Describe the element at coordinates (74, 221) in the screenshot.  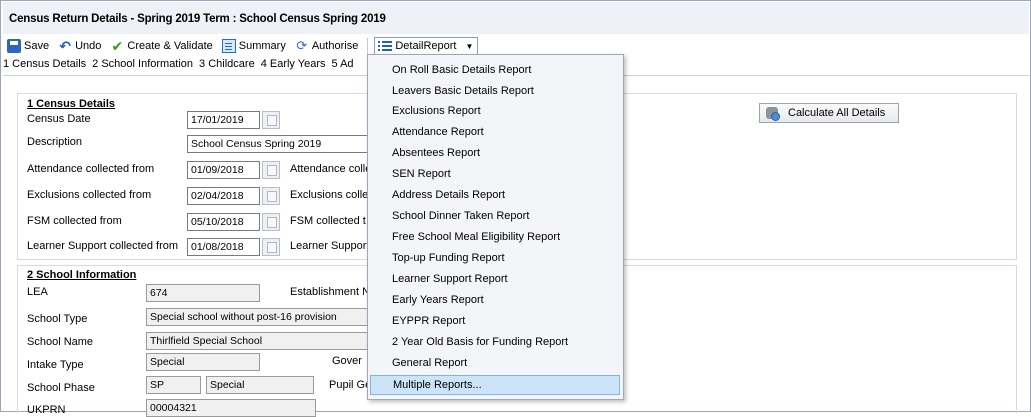
I see `fsm-from-label: FSM collected from` at that location.